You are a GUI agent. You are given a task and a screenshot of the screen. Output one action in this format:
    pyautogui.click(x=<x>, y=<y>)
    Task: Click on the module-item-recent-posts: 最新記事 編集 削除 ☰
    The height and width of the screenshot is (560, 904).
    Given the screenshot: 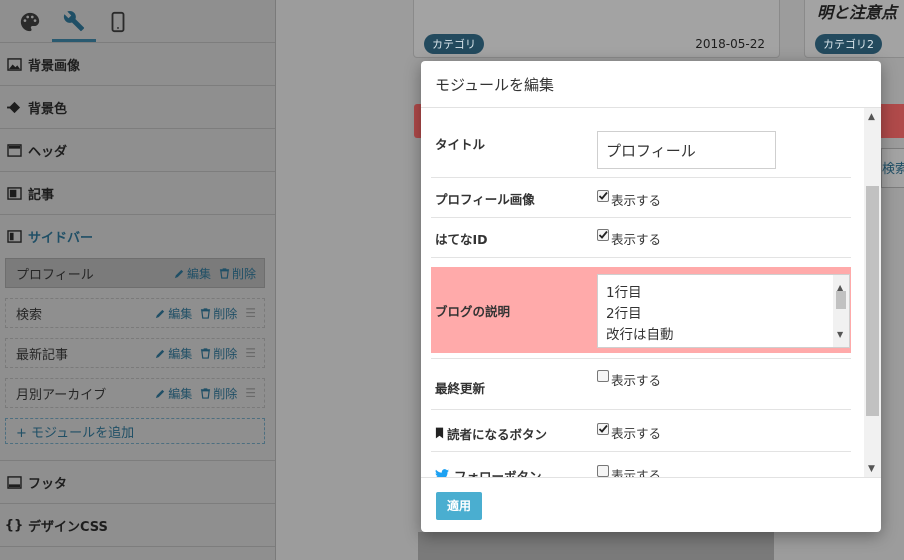 What is the action you would take?
    pyautogui.click(x=135, y=353)
    